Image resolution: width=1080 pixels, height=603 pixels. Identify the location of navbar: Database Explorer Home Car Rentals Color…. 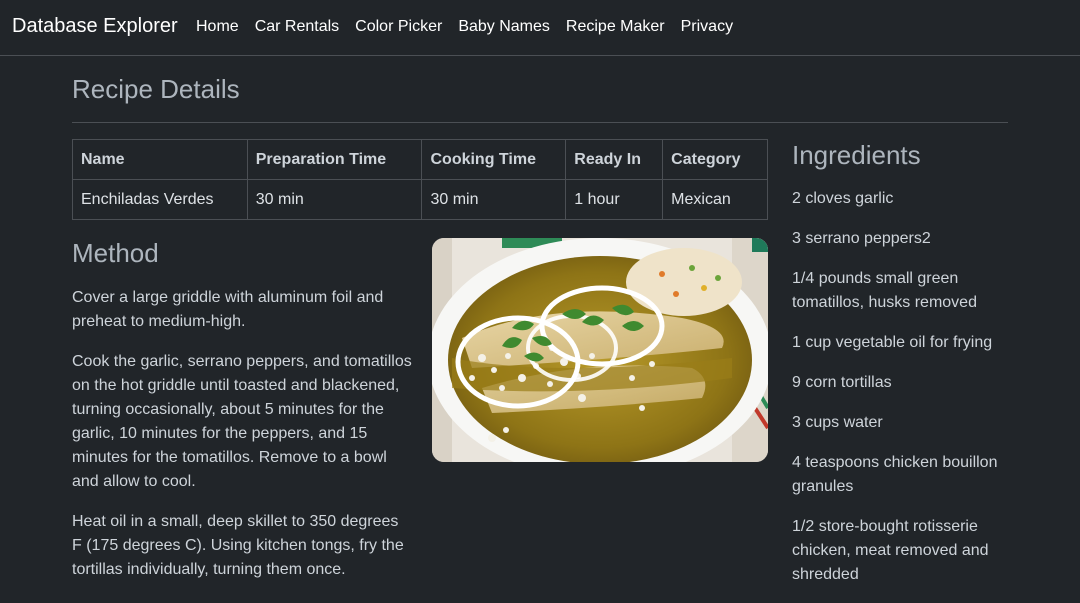
(540, 28).